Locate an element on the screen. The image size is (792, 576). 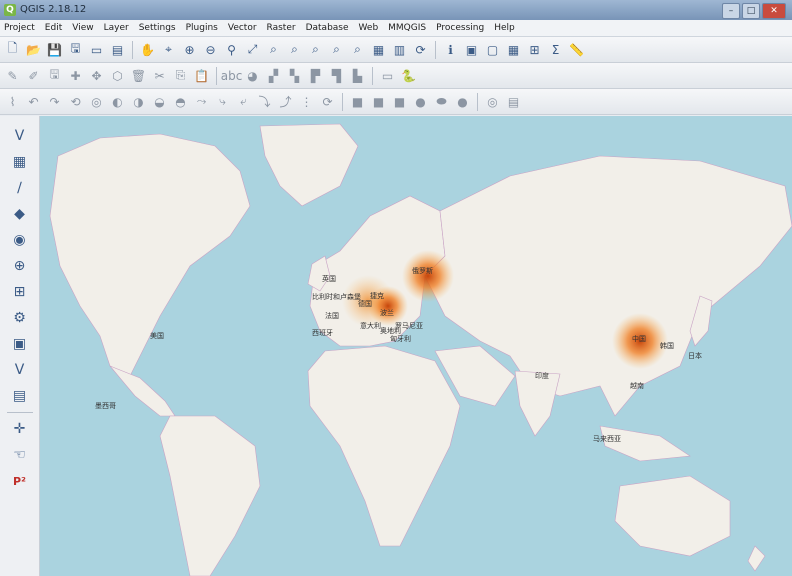
bookmark-icon: ▥ is located at coordinates (399, 49).